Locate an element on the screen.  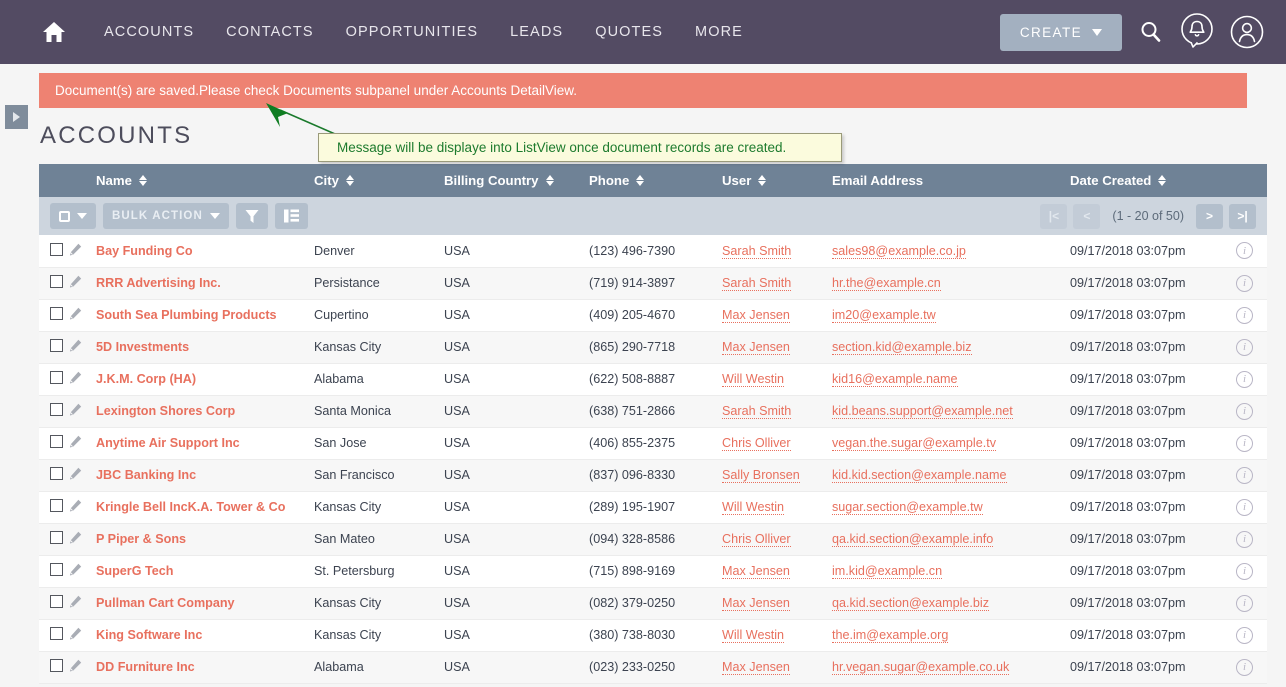
column-header-billing-country: Billing Country is located at coordinates (516, 180).